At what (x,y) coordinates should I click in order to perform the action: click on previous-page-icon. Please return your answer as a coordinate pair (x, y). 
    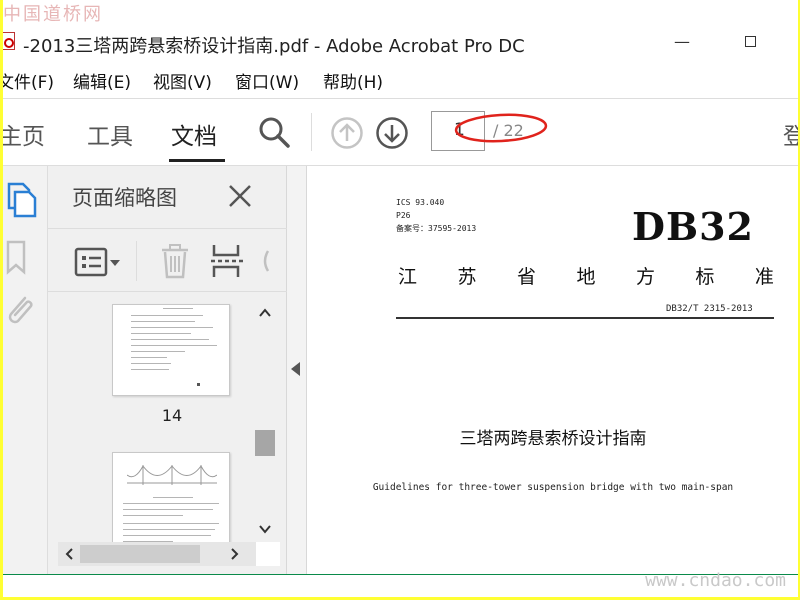
    Looking at the image, I should click on (347, 133).